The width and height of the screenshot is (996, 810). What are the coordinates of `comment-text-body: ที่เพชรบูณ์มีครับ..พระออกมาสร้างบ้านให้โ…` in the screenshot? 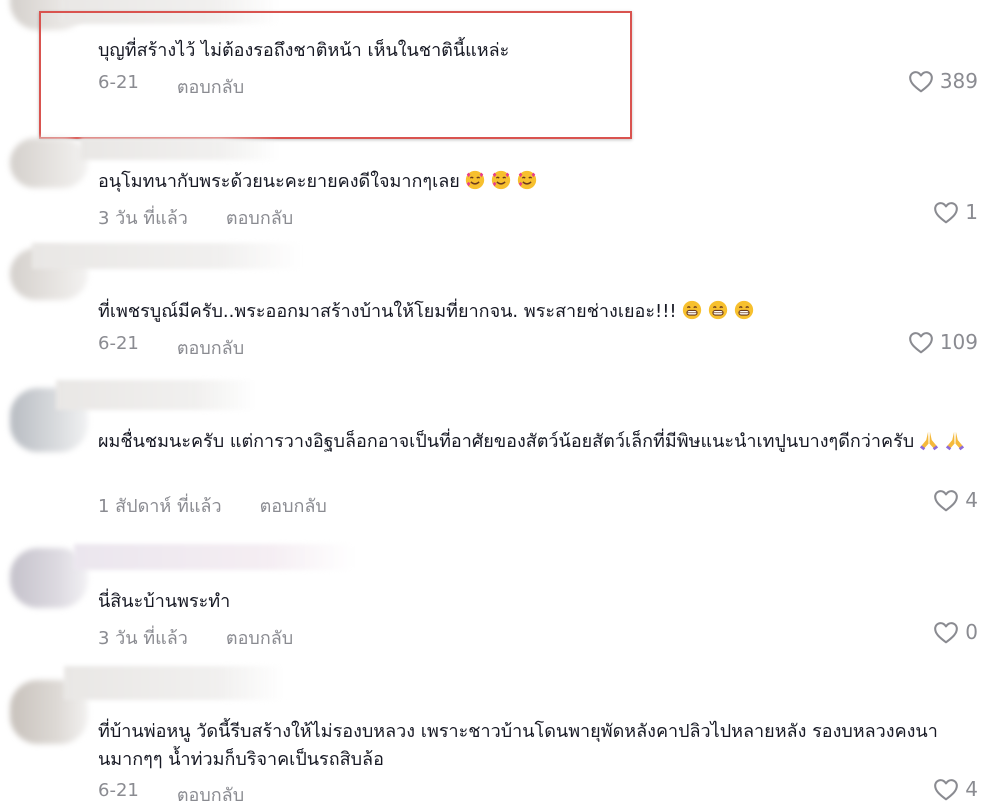 It's located at (387, 311).